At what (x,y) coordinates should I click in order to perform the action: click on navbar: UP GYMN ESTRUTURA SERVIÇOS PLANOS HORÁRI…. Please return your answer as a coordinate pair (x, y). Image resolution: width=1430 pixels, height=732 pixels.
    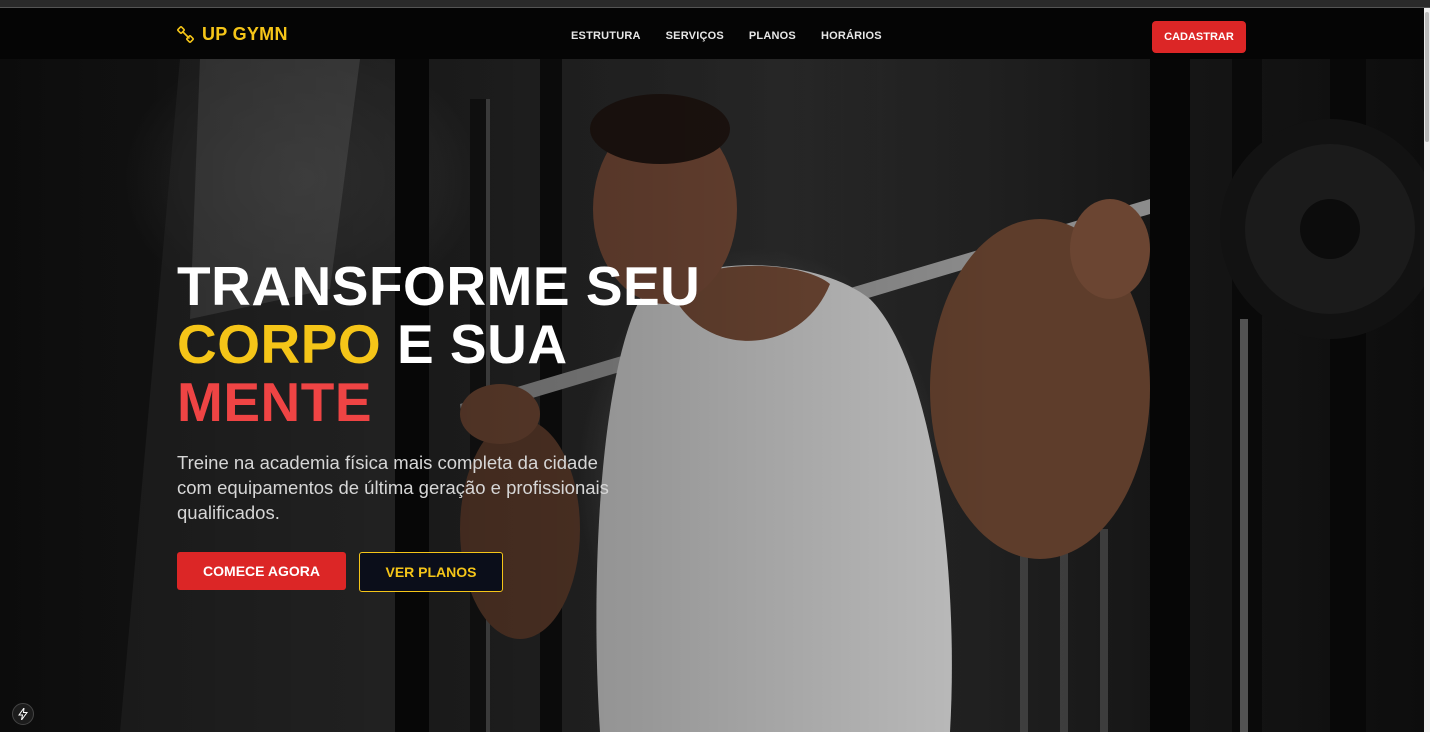
    Looking at the image, I should click on (712, 33).